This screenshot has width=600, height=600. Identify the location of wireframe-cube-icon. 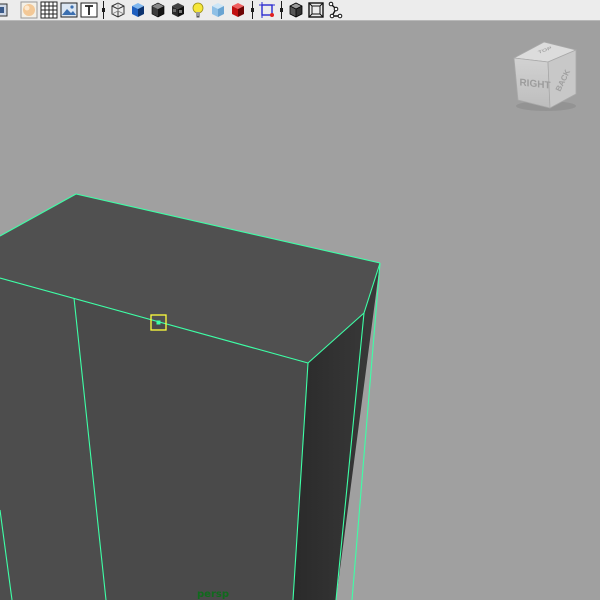
(118, 10).